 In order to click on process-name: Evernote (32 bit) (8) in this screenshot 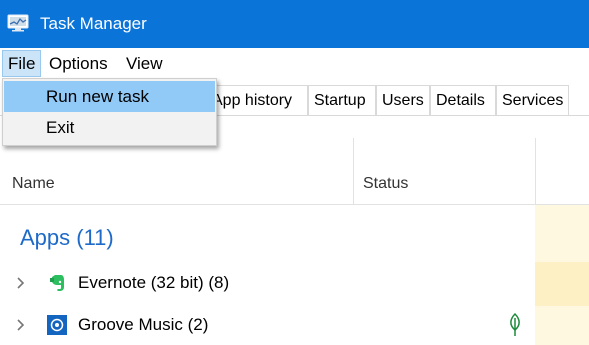, I will do `click(154, 282)`.